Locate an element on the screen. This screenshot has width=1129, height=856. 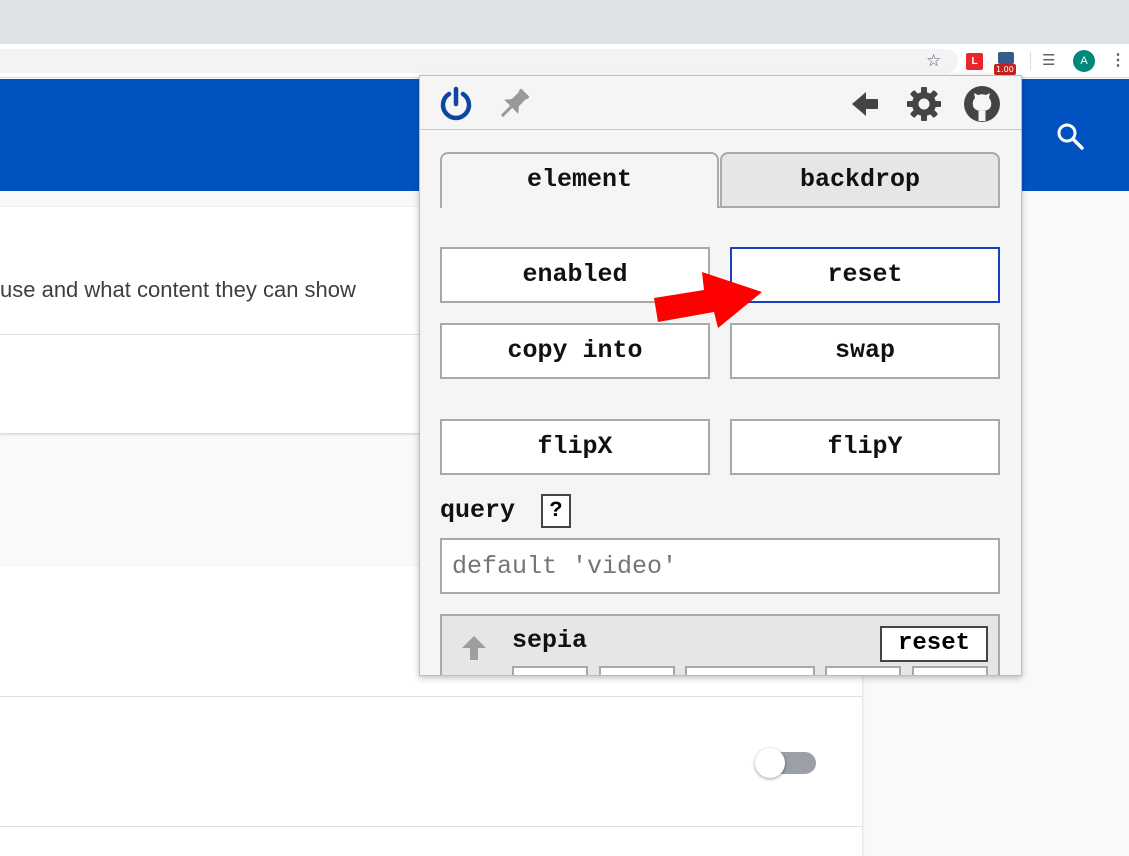
arrow-up-icon is located at coordinates (474, 648).